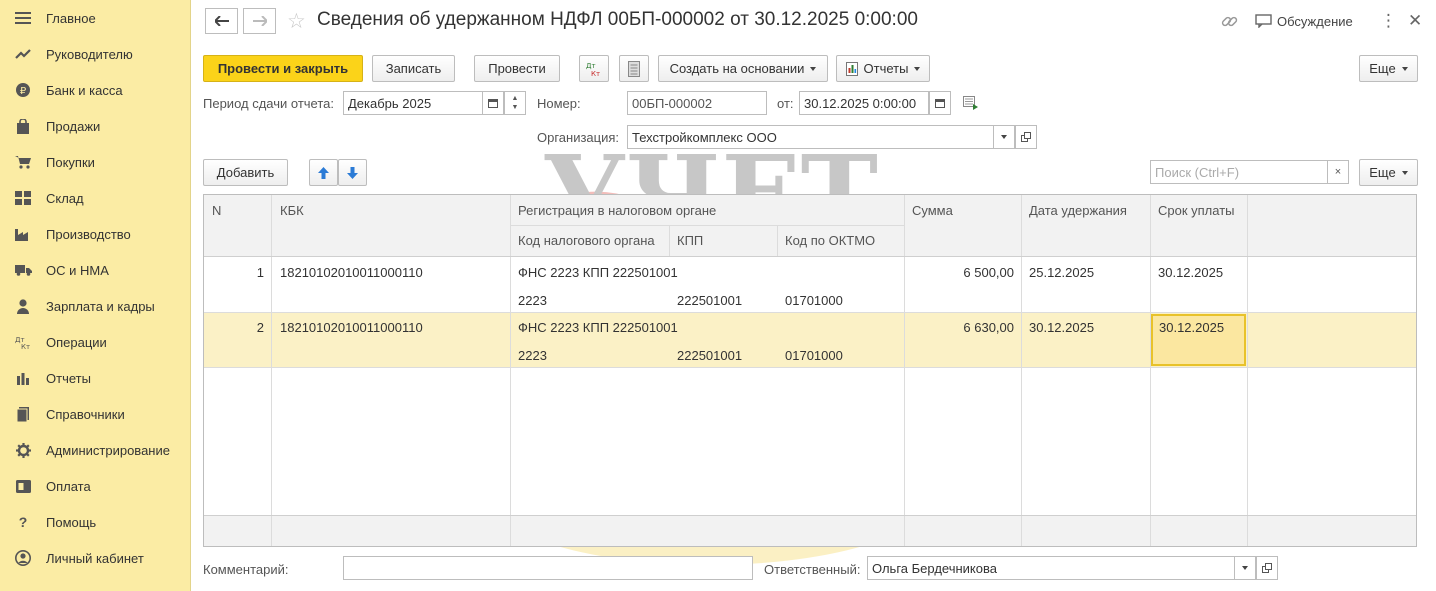 Image resolution: width=1436 pixels, height=591 pixels. What do you see at coordinates (283, 68) in the screenshot?
I see `post-and-close-button: Провести и закрыть` at bounding box center [283, 68].